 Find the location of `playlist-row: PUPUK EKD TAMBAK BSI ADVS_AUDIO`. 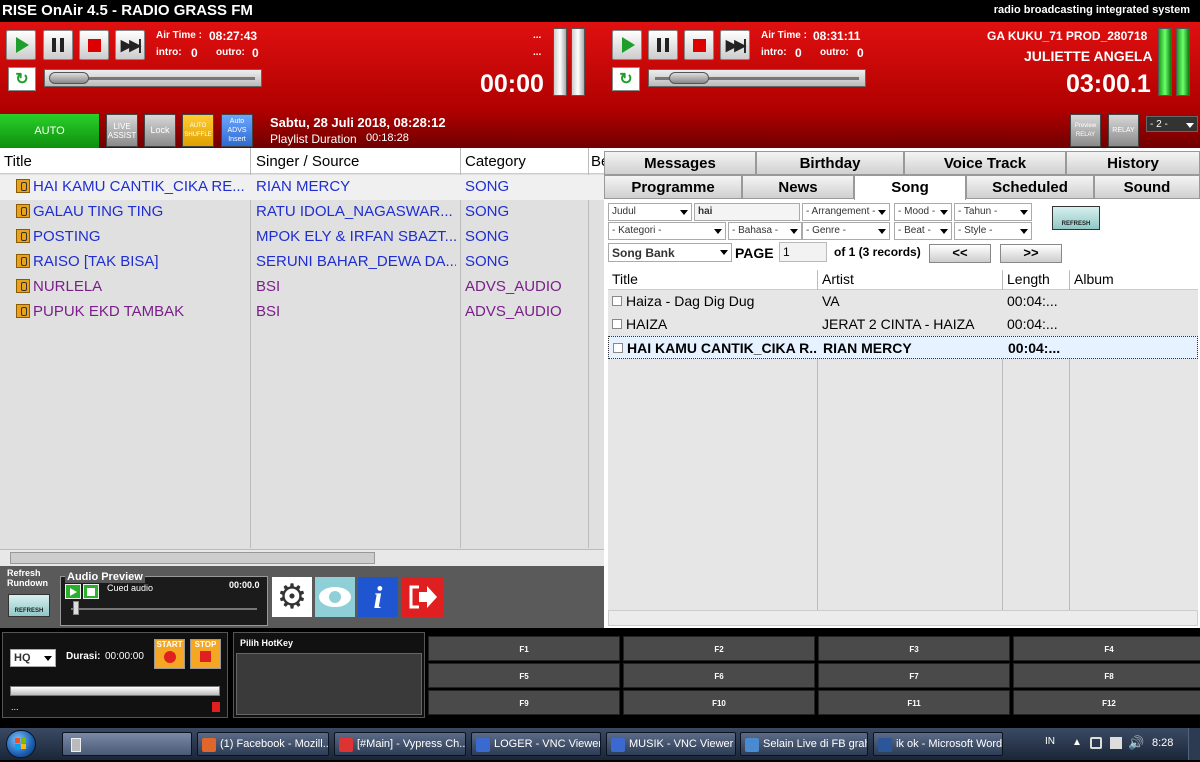

playlist-row: PUPUK EKD TAMBAK BSI ADVS_AUDIO is located at coordinates (302, 312).